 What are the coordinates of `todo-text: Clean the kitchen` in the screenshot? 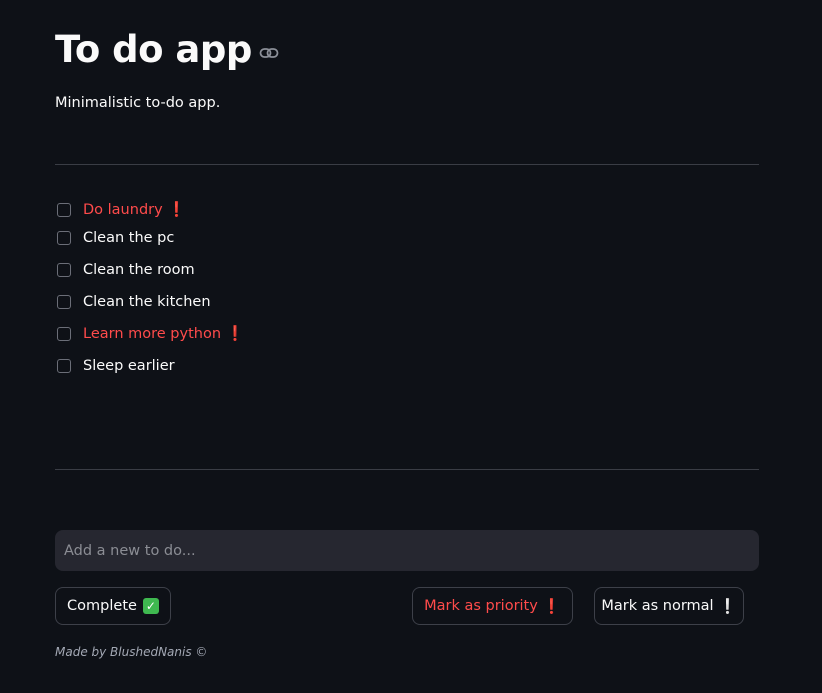 It's located at (147, 302).